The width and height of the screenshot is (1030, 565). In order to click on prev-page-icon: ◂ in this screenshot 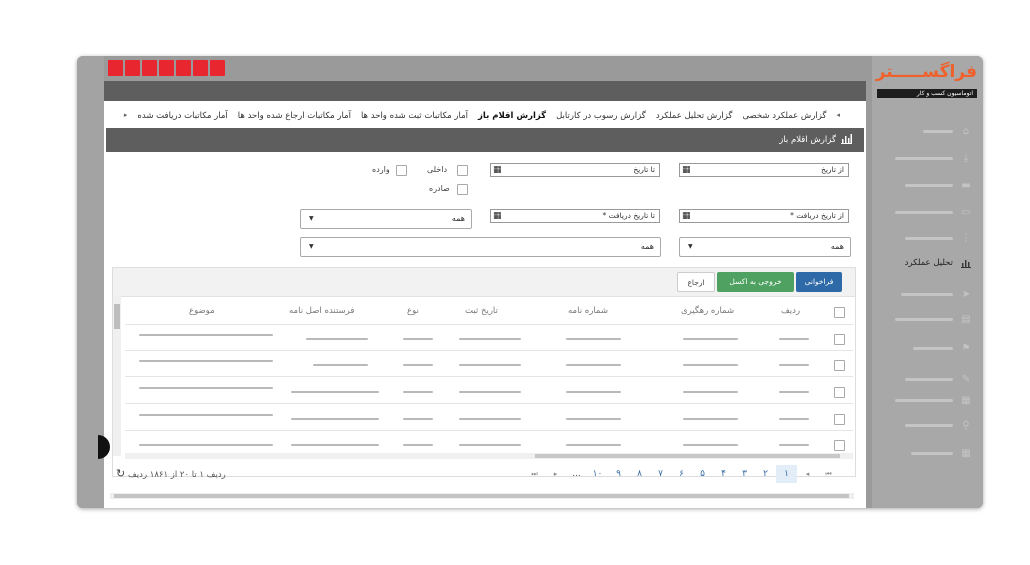, I will do `click(807, 474)`.